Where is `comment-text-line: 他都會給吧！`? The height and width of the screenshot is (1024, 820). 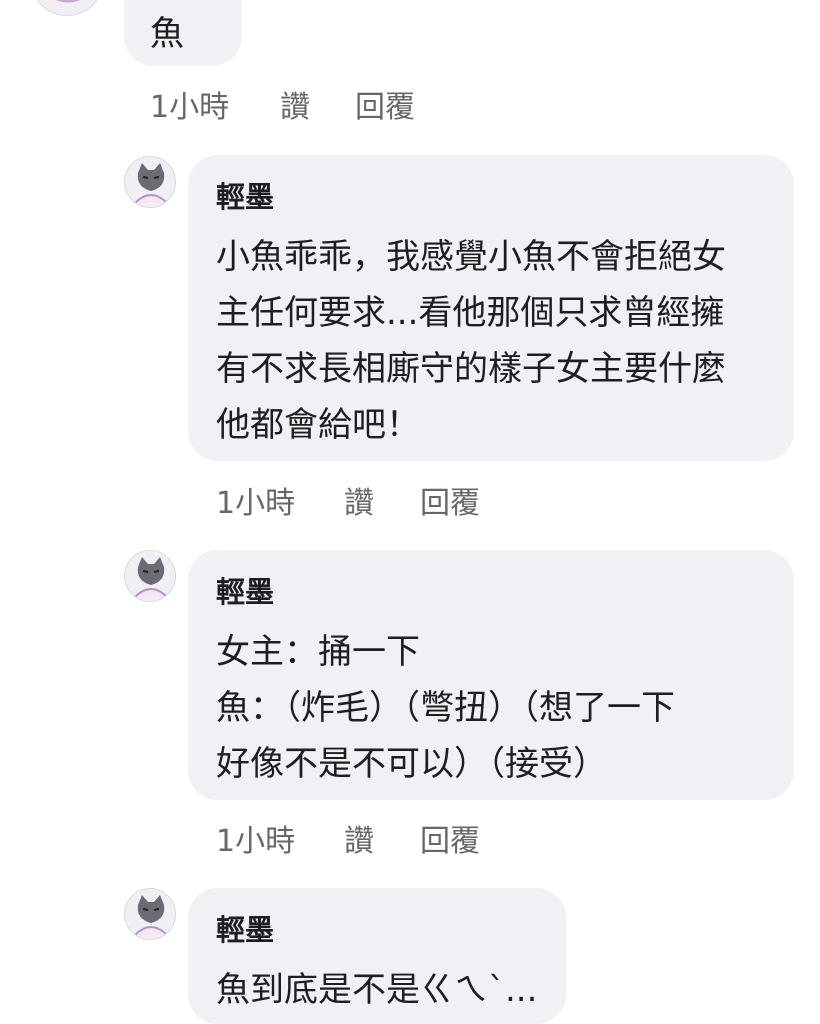 comment-text-line: 他都會給吧！ is located at coordinates (318, 425).